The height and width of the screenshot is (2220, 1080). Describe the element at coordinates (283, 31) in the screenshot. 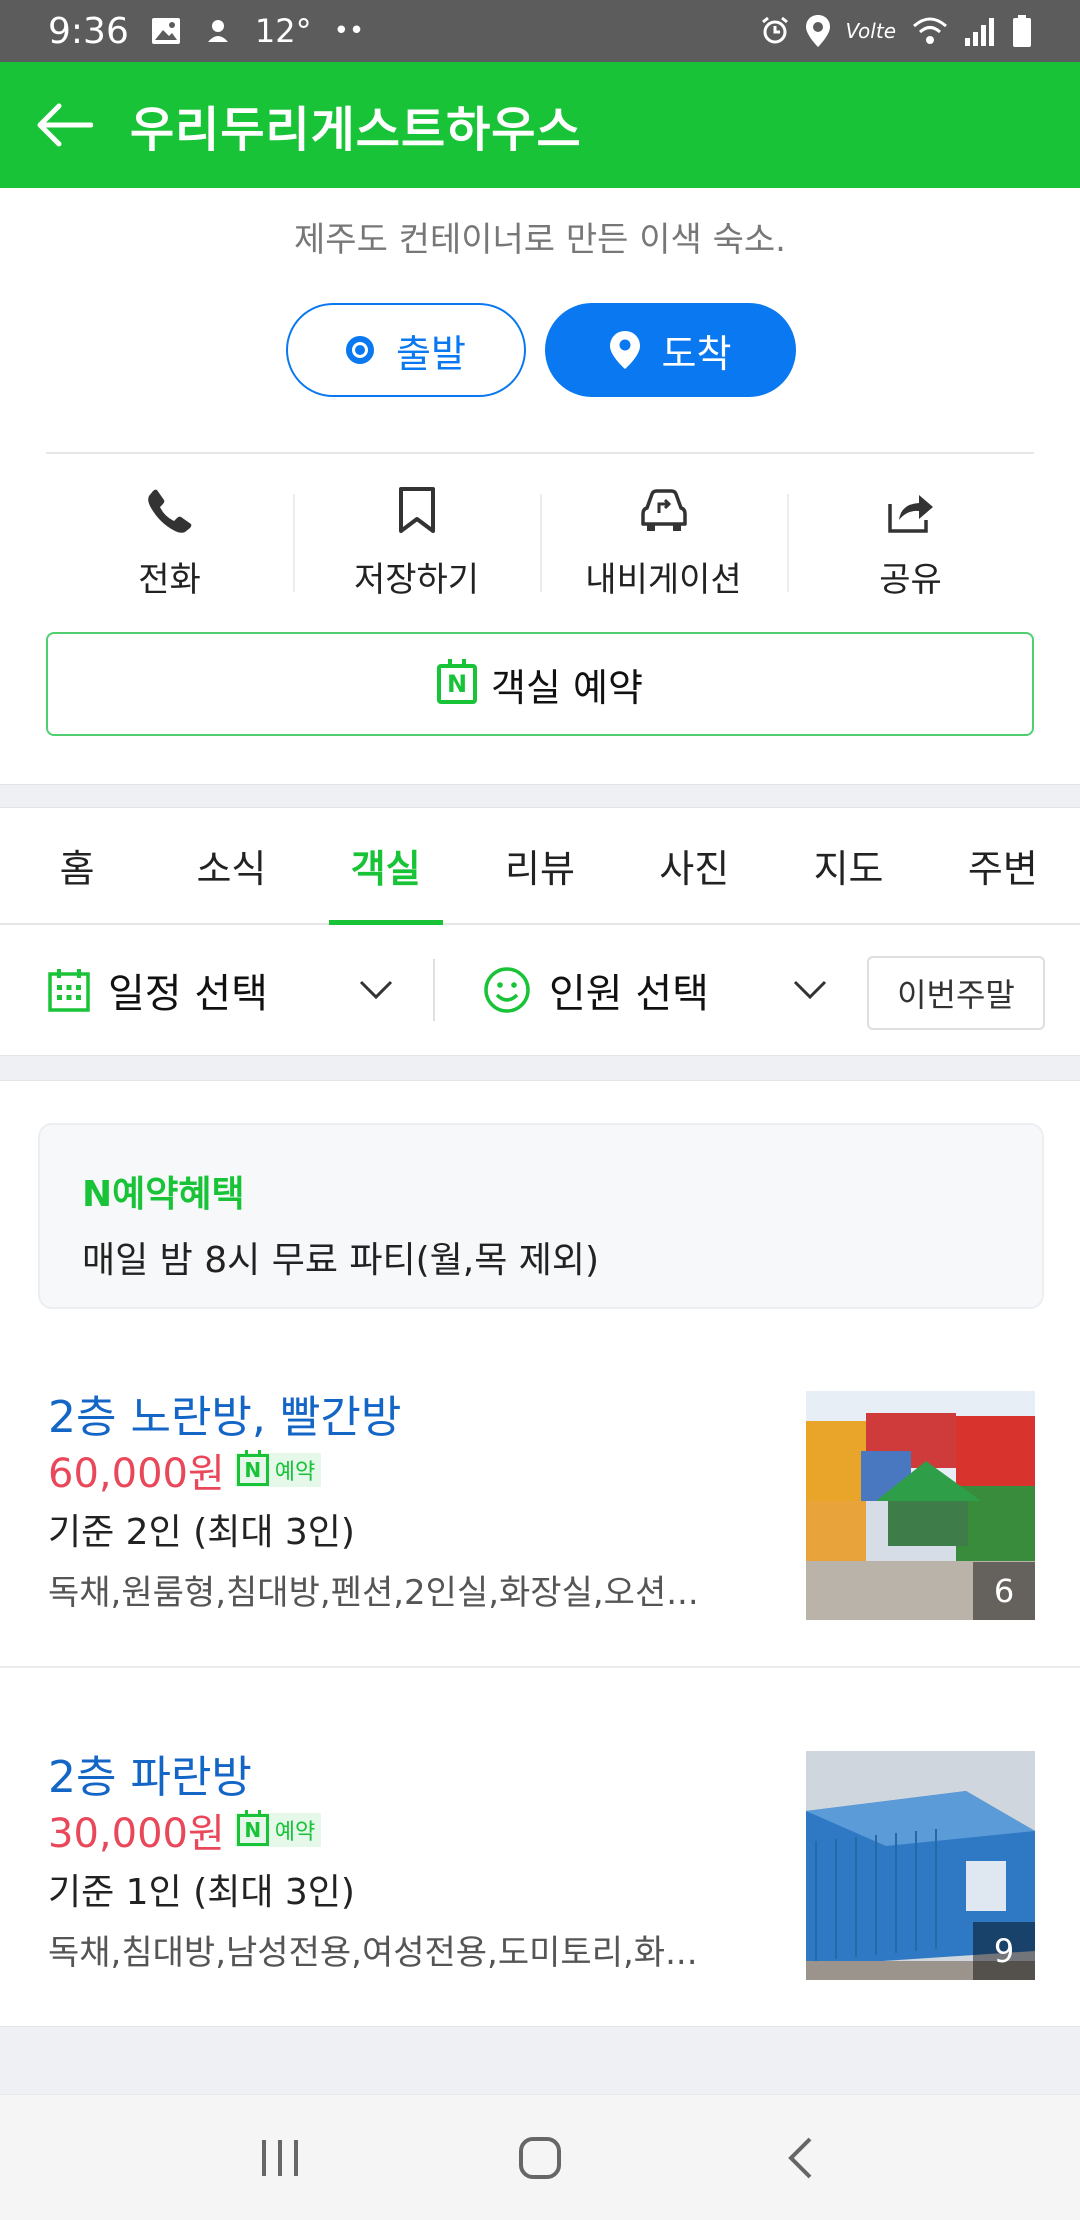

I see `status-temperature: 12°` at that location.